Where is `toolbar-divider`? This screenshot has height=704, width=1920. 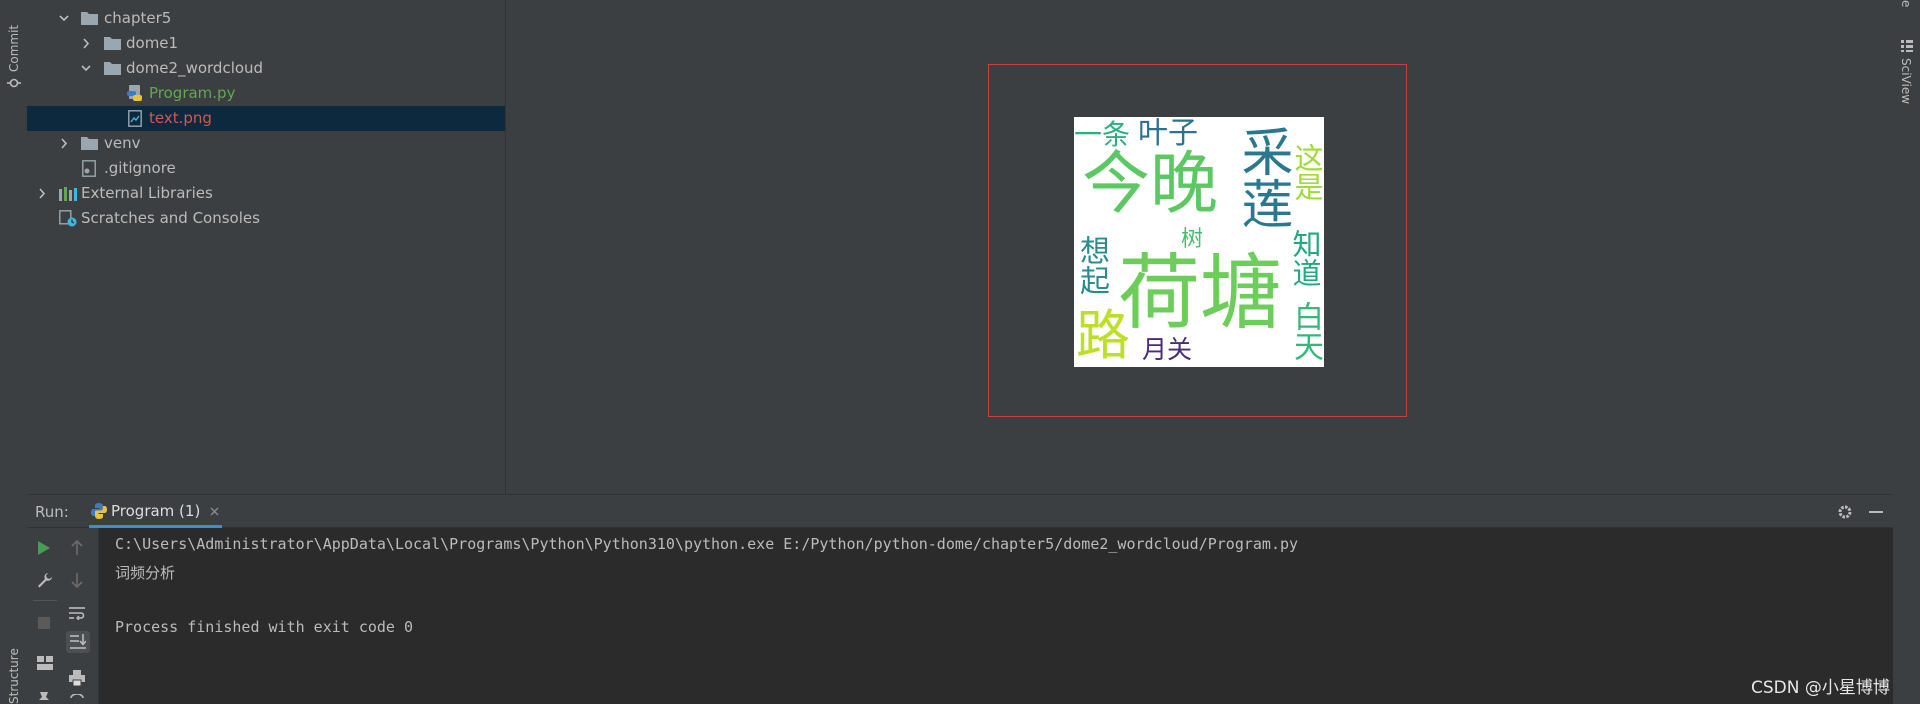 toolbar-divider is located at coordinates (45, 600).